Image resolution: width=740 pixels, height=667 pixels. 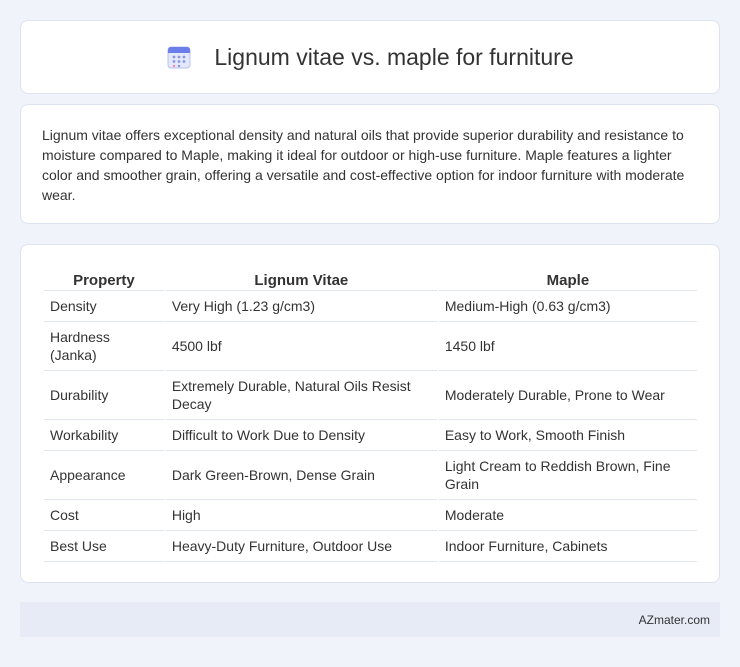 I want to click on maple-cell: Medium-High (0.63 g/cm3), so click(x=567, y=306).